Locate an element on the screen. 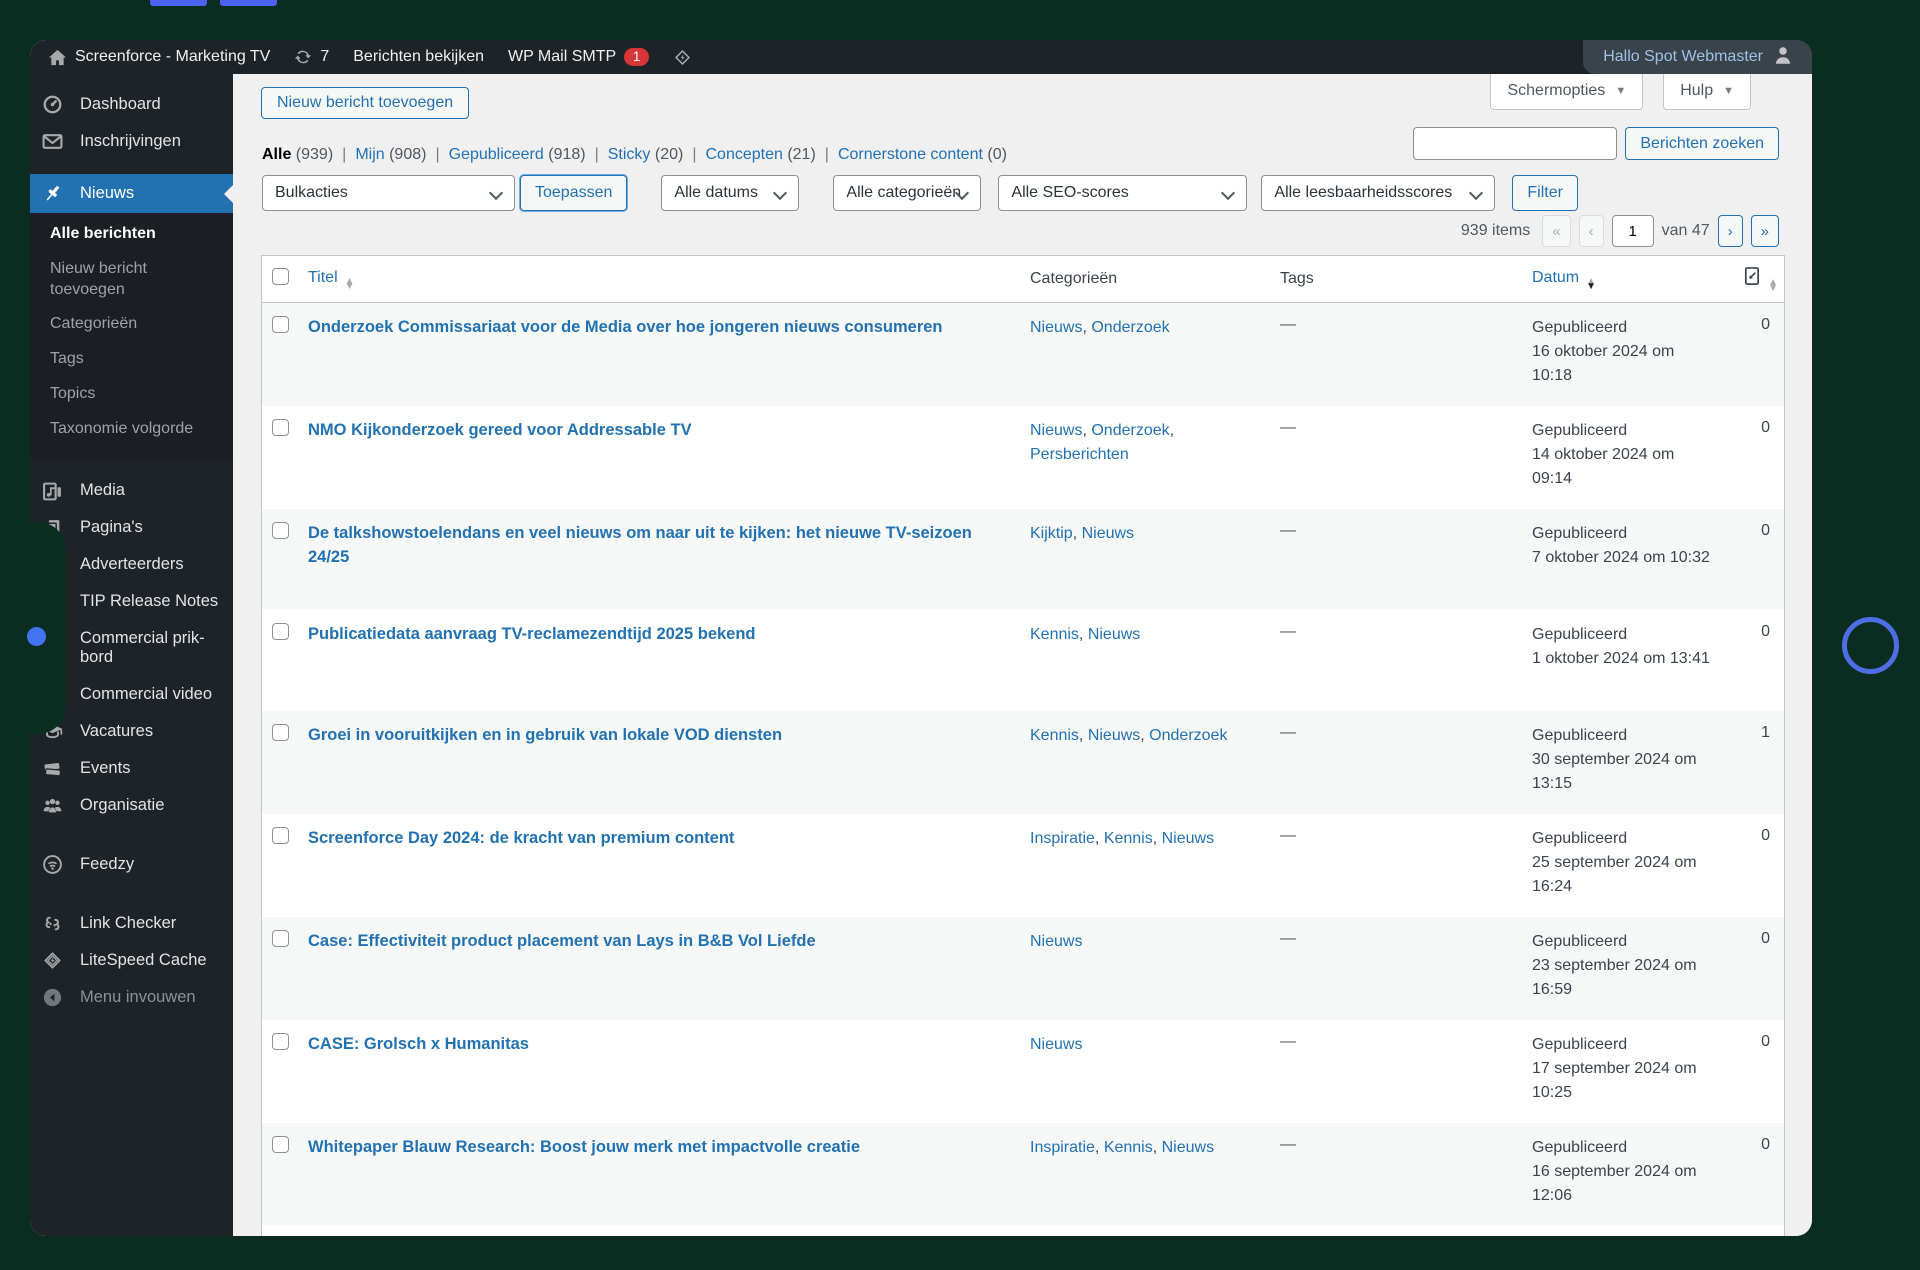 Image resolution: width=1920 pixels, height=1270 pixels. sidebar-item-dashboard: Dashboard is located at coordinates (131, 104).